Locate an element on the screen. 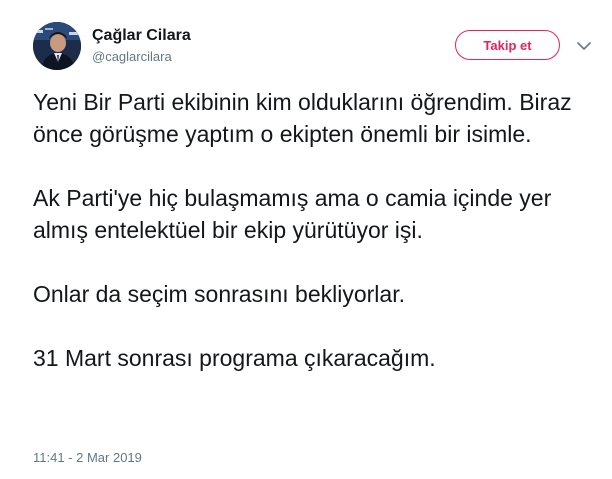  tweet-menu-button is located at coordinates (584, 46).